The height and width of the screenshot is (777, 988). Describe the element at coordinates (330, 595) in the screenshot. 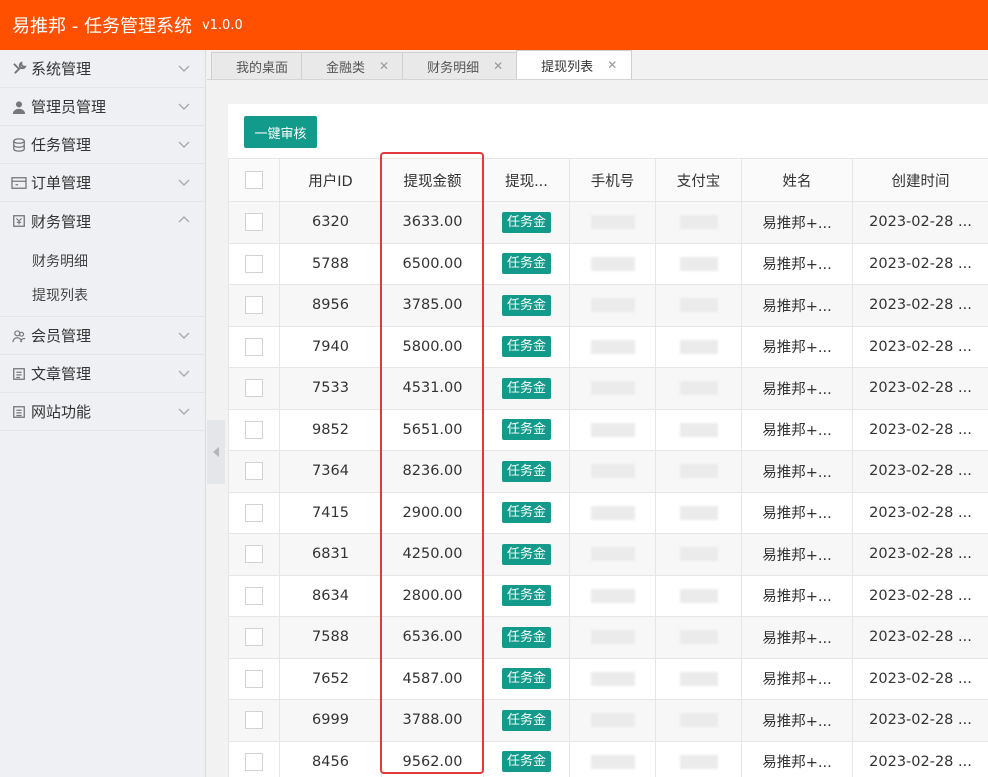

I see `user-id-cell: 8634` at that location.